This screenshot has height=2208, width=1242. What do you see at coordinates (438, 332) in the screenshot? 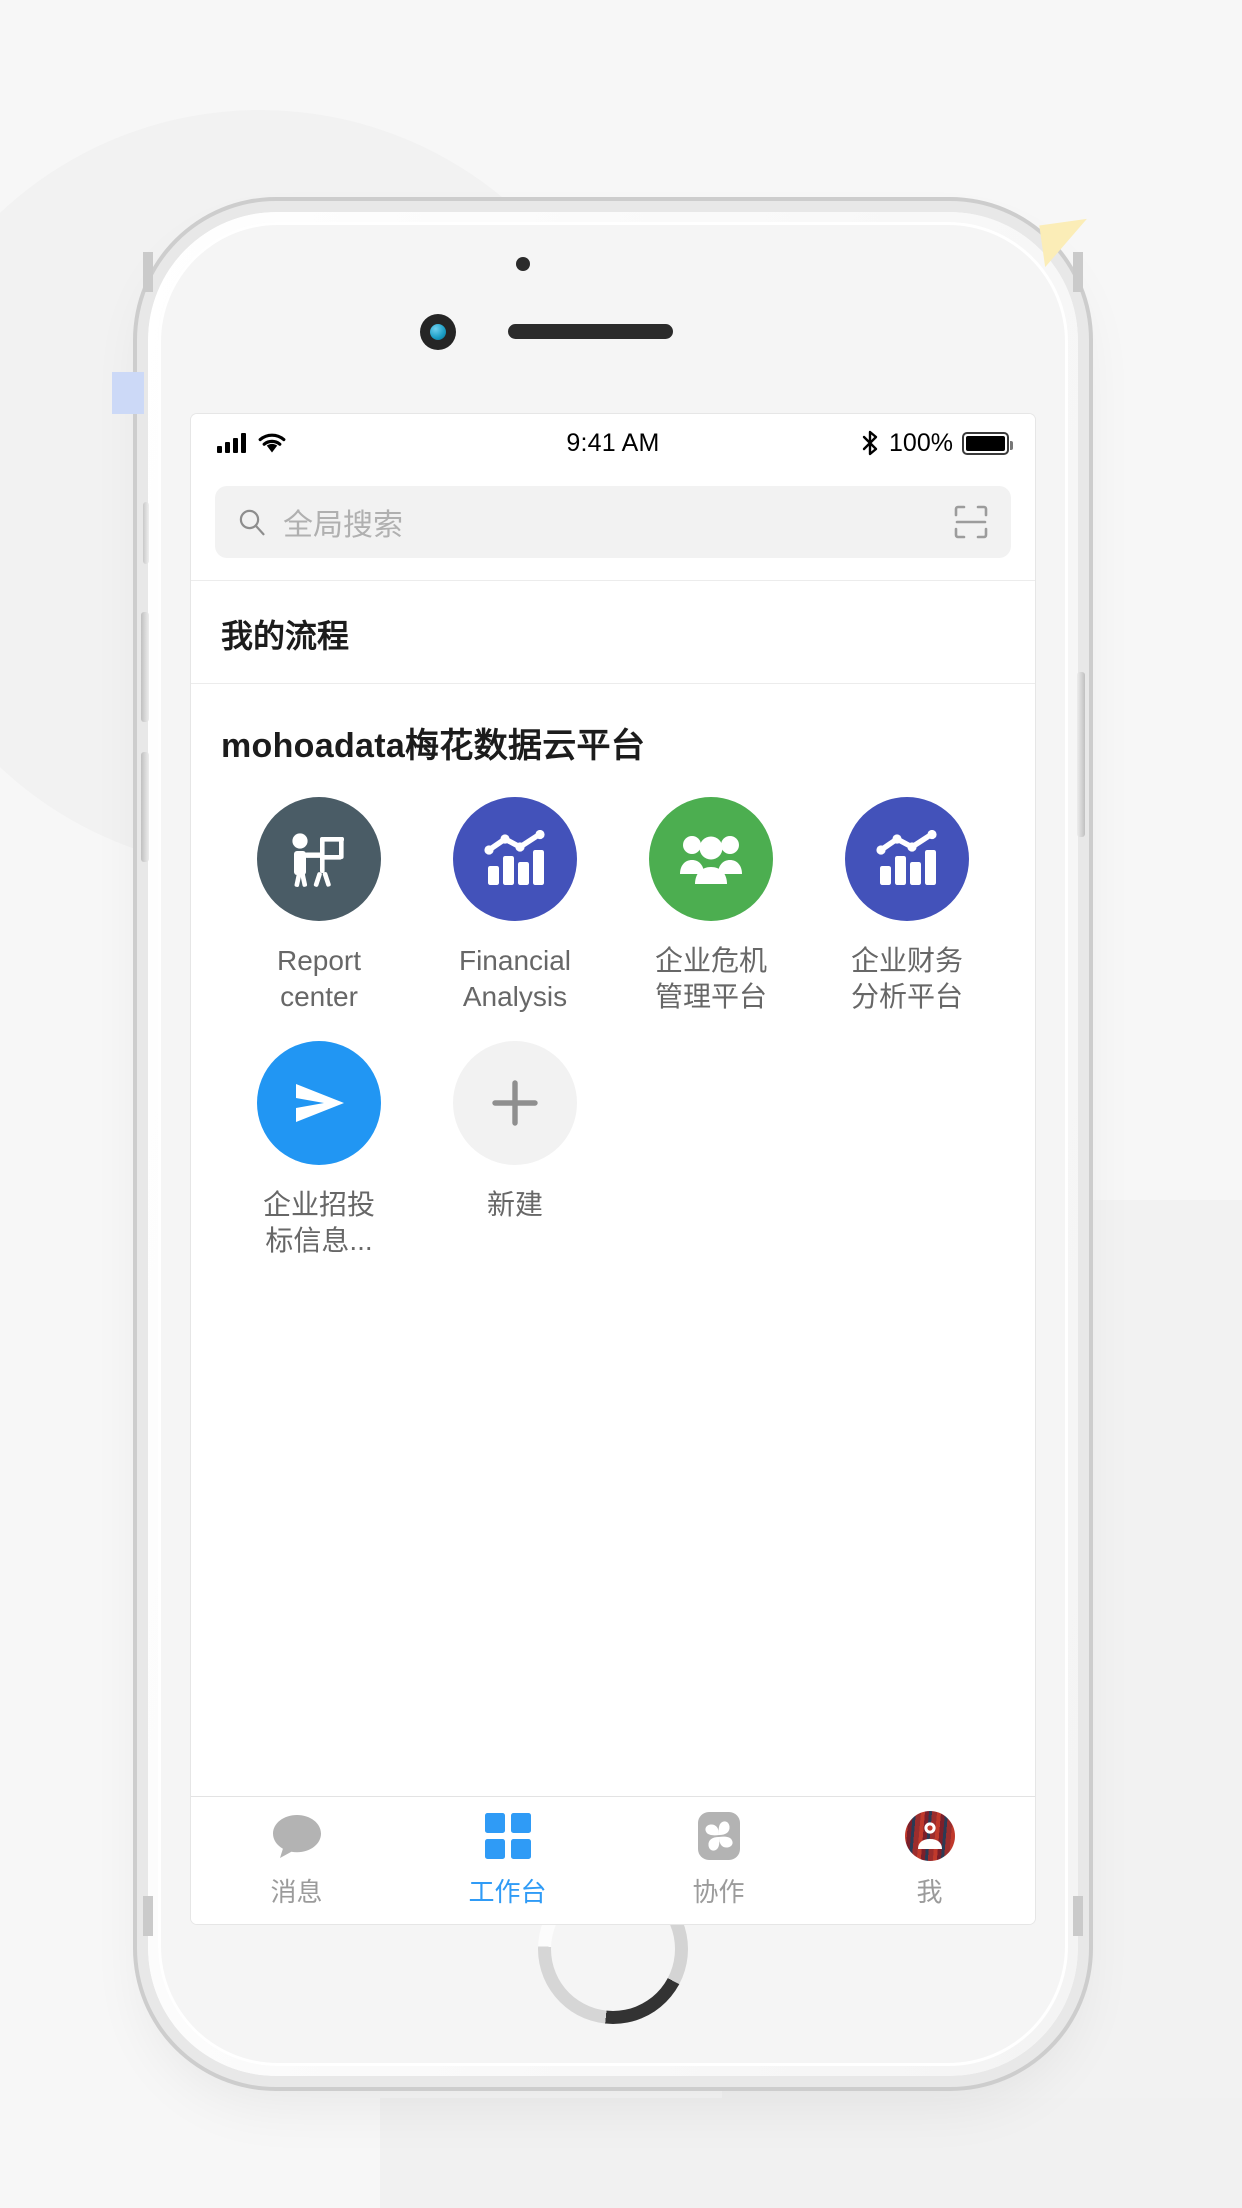
I see `front-camera-icon` at bounding box center [438, 332].